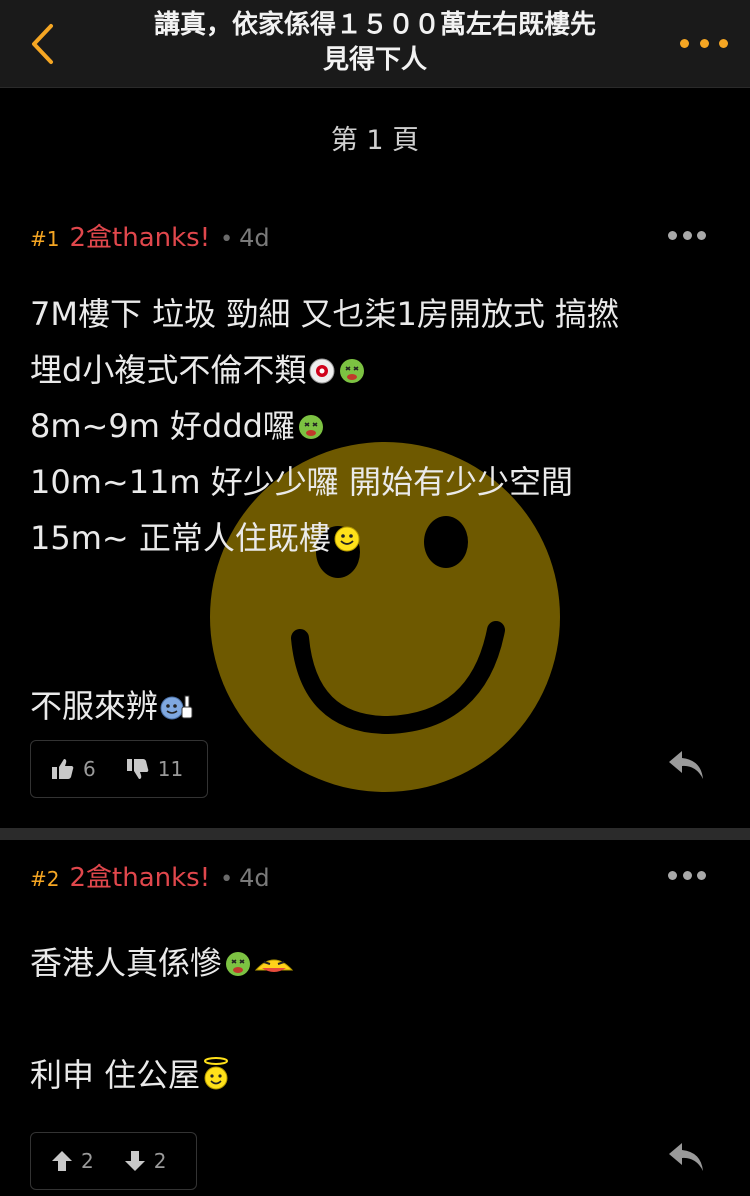 The height and width of the screenshot is (1196, 750). I want to click on smile-emoji-icon, so click(347, 539).